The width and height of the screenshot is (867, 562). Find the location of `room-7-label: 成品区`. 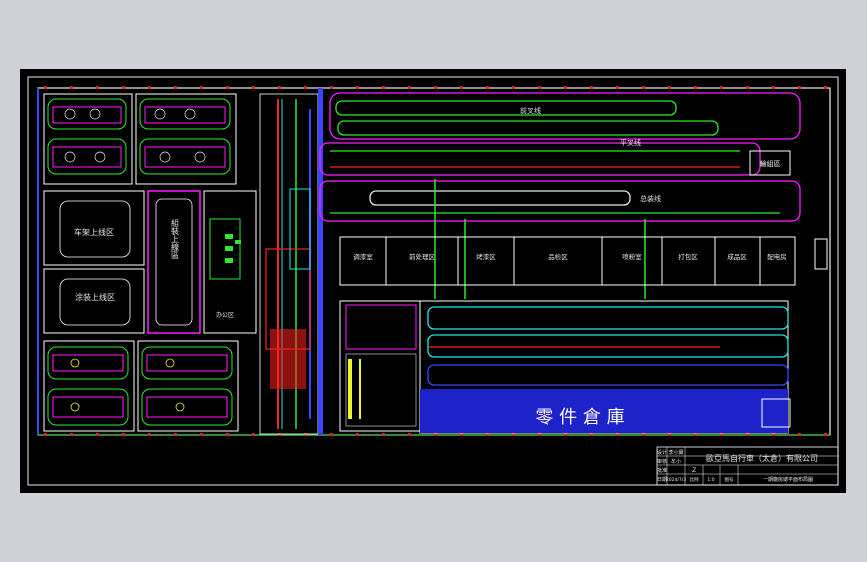

room-7-label: 成品区 is located at coordinates (737, 256).